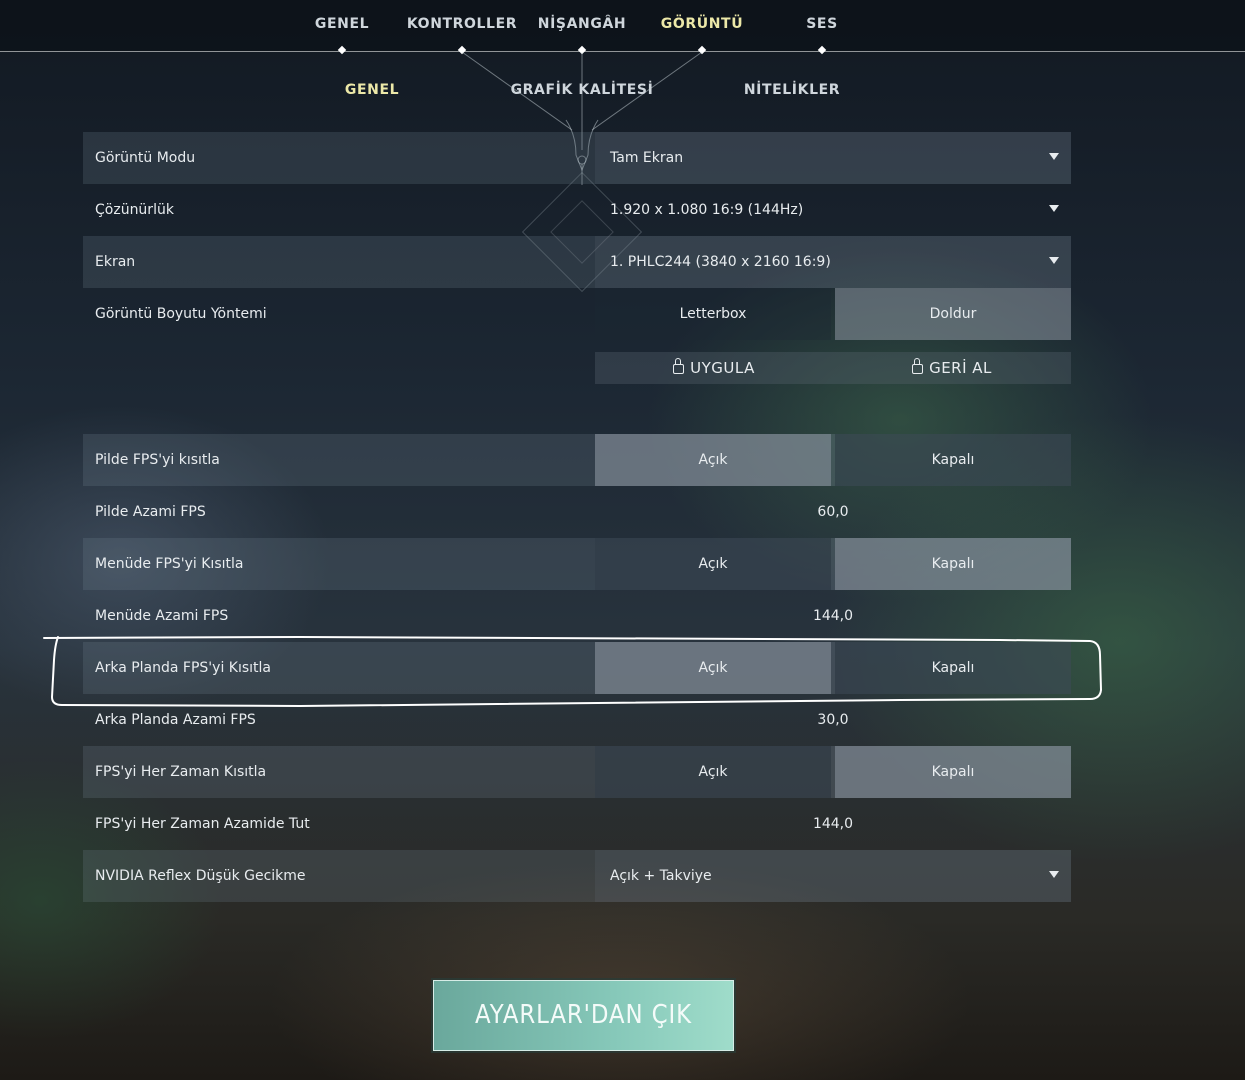 The image size is (1245, 1080). What do you see at coordinates (647, 158) in the screenshot?
I see `dropdown-value: Tam Ekran` at bounding box center [647, 158].